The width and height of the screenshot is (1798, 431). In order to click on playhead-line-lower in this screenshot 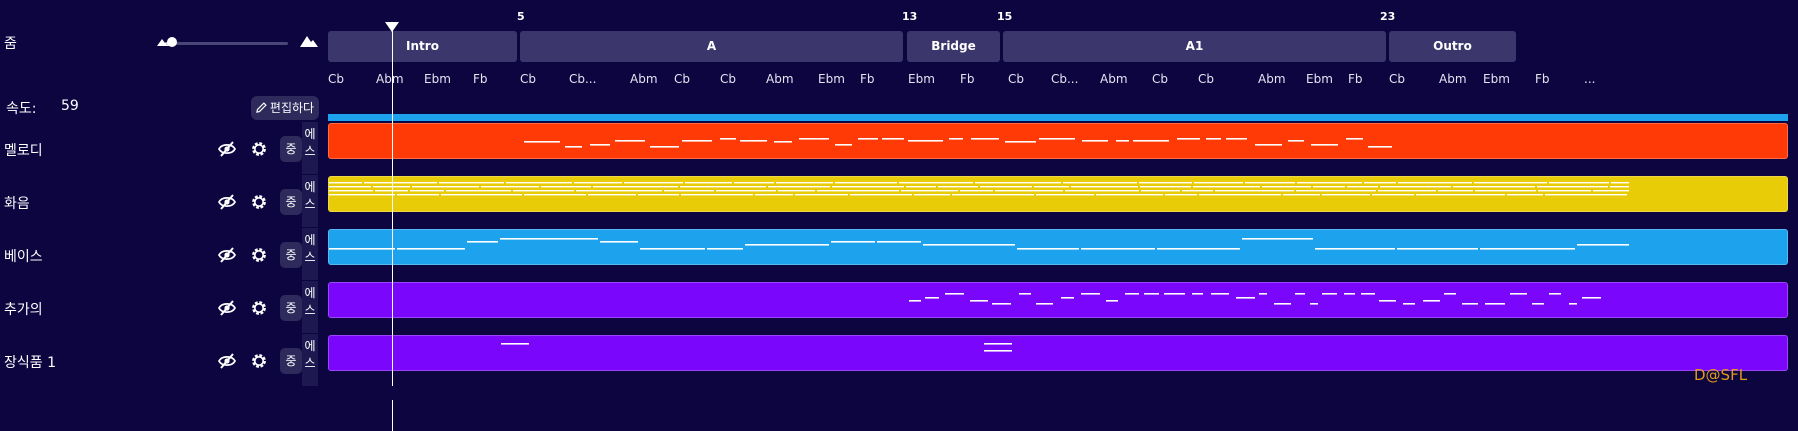, I will do `click(392, 415)`.